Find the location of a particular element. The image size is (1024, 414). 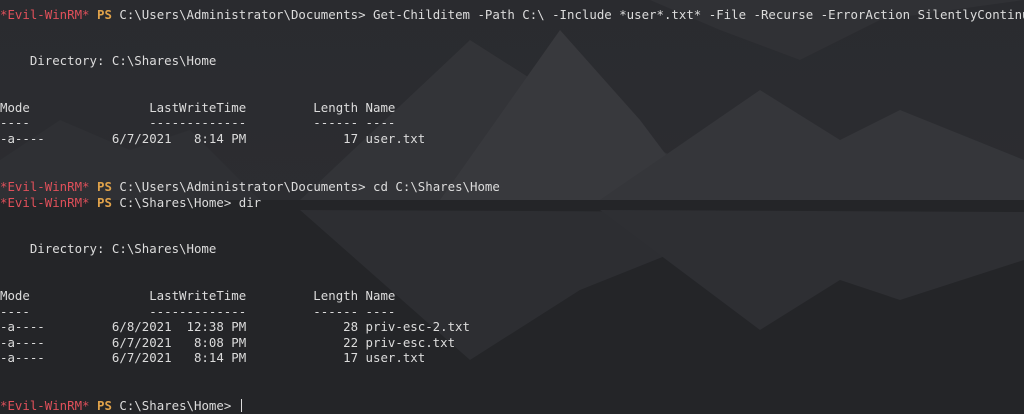

command-text: cd C:\Shares\Home is located at coordinates (432, 186).